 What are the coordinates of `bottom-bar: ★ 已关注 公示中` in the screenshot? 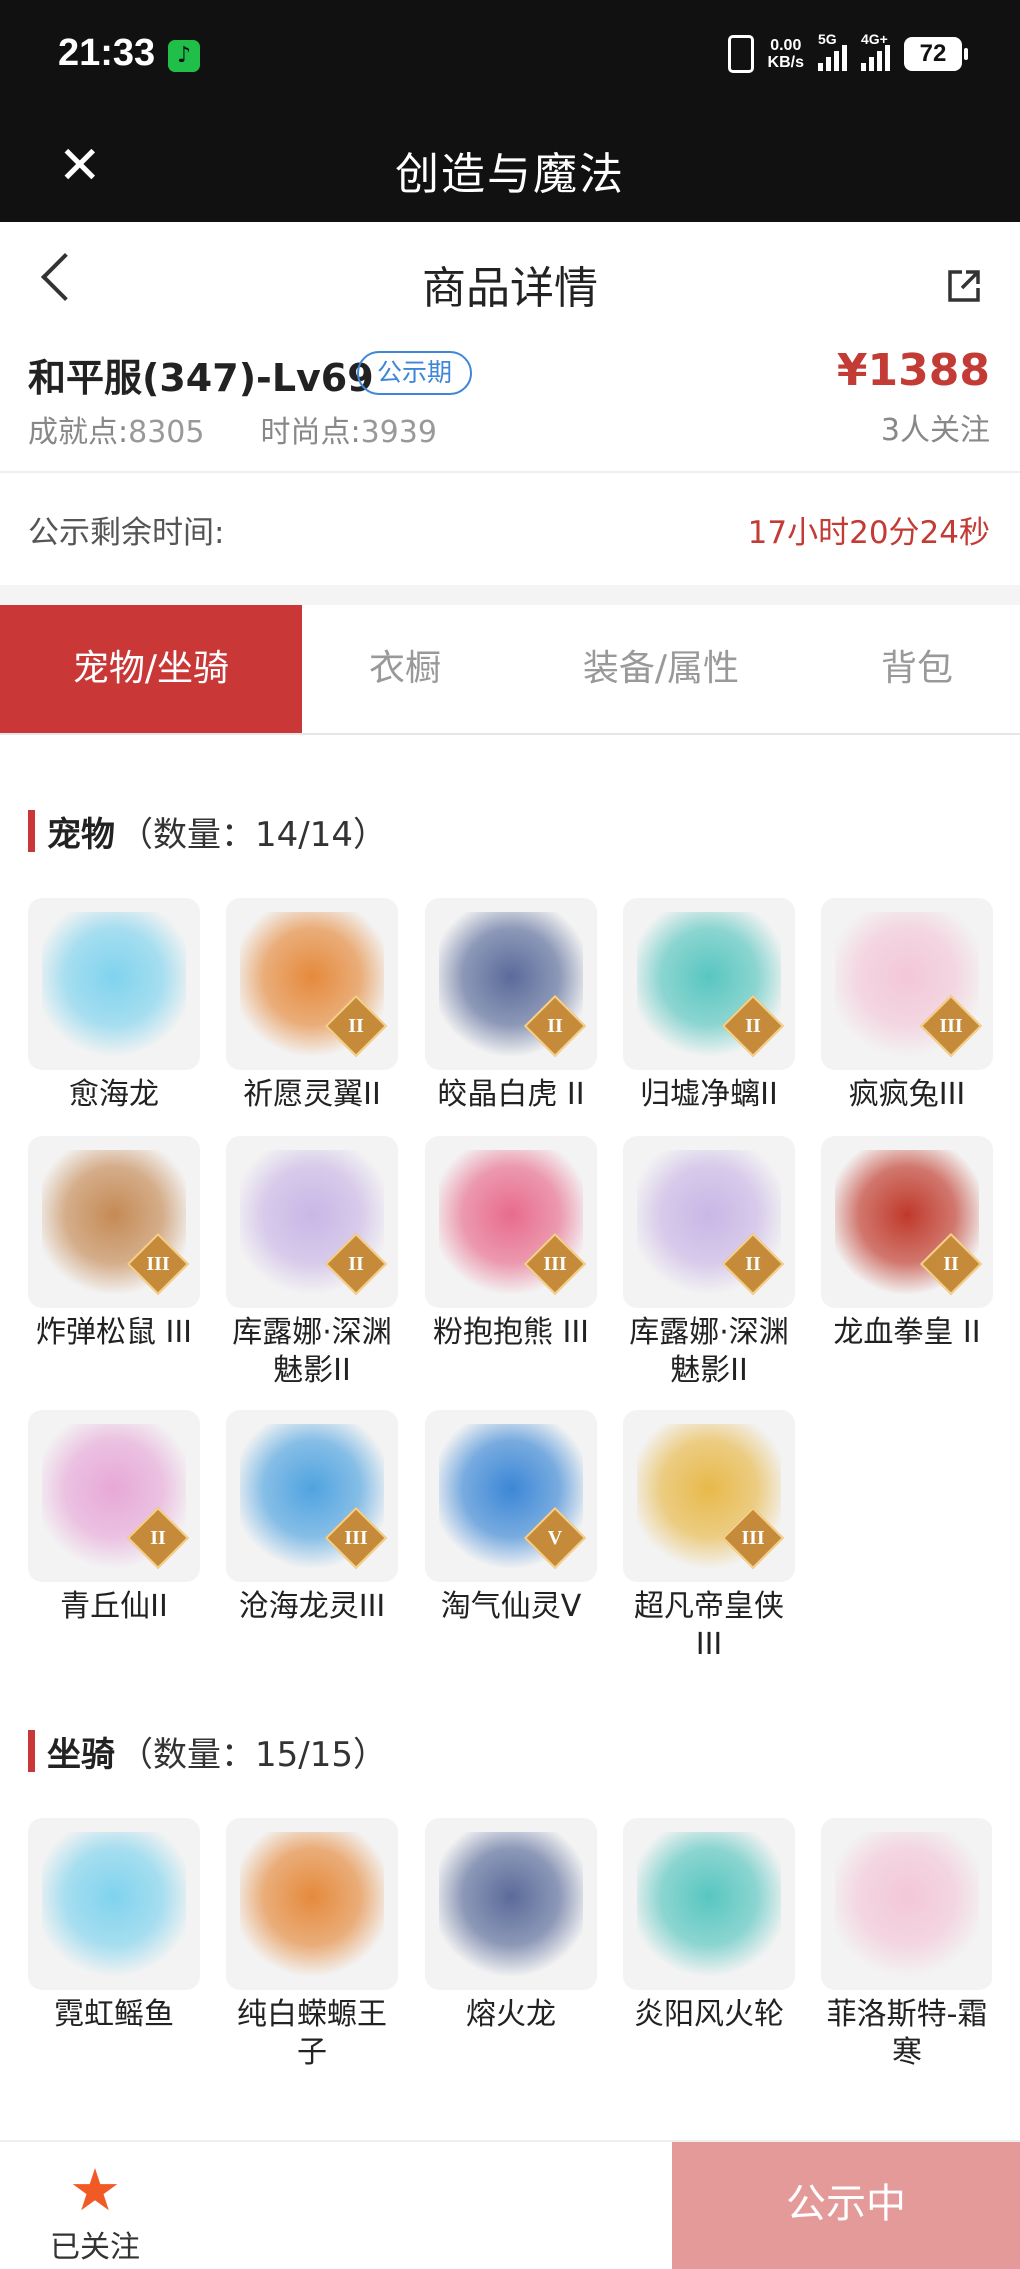 It's located at (510, 2204).